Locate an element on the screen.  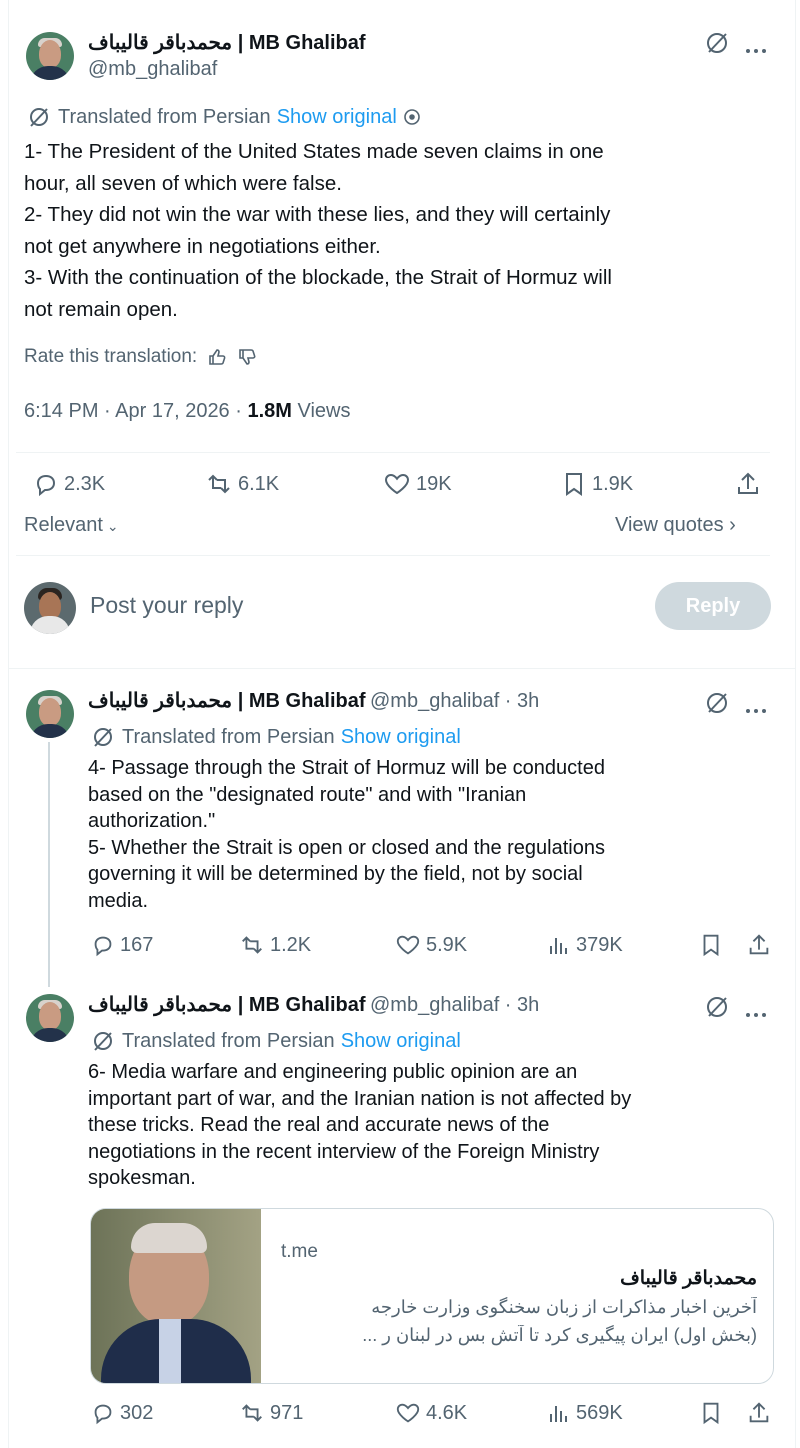
card-title: محمدباقر قالیباف is located at coordinates (688, 1278).